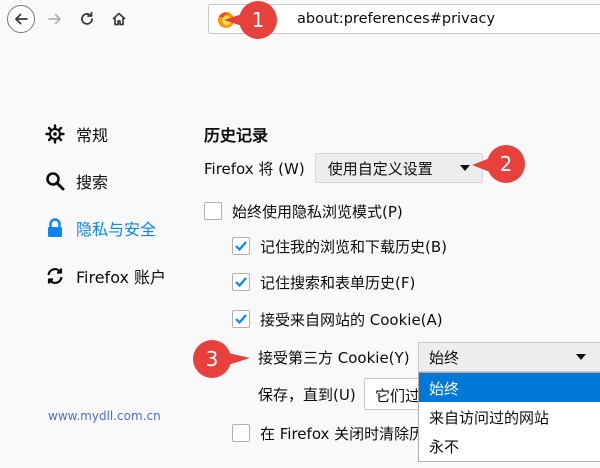 The height and width of the screenshot is (468, 600). What do you see at coordinates (55, 276) in the screenshot?
I see `sync-icon` at bounding box center [55, 276].